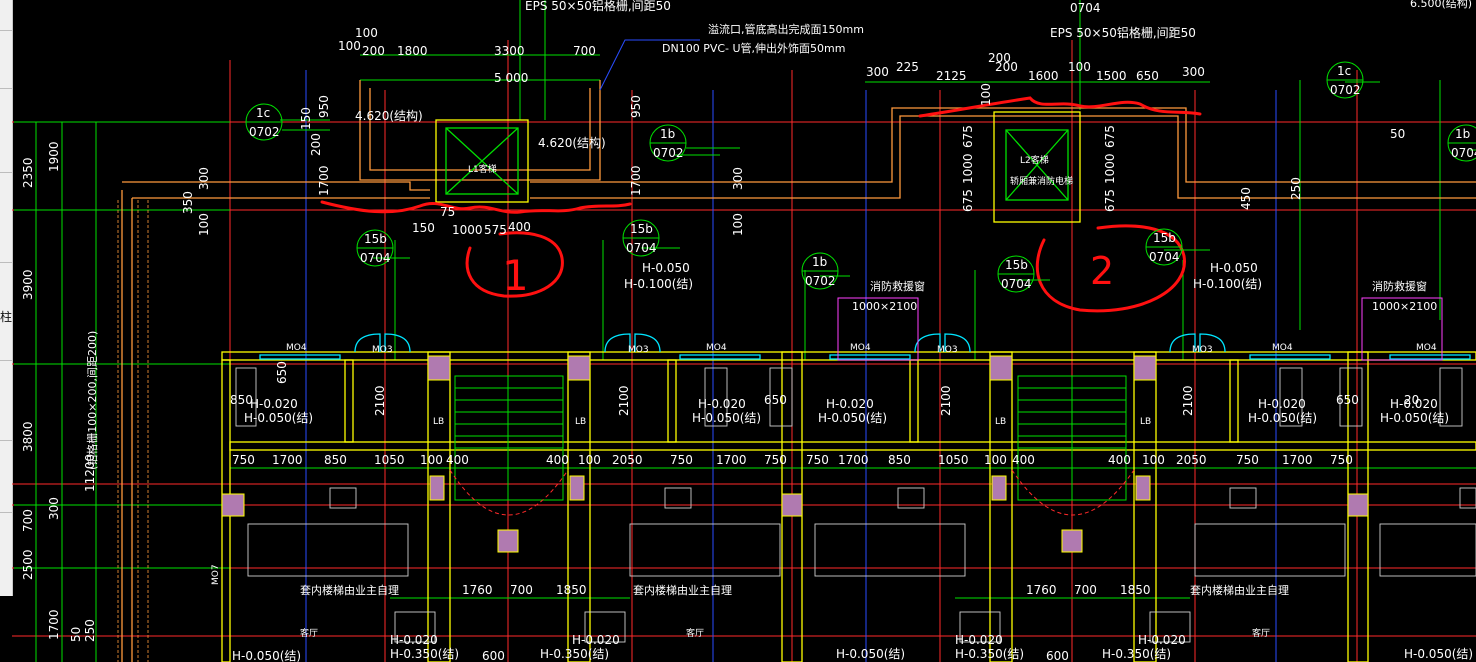 The height and width of the screenshot is (662, 1476). What do you see at coordinates (1345, 80) in the screenshot?
I see `callout-1c-right: 1c 0702` at bounding box center [1345, 80].